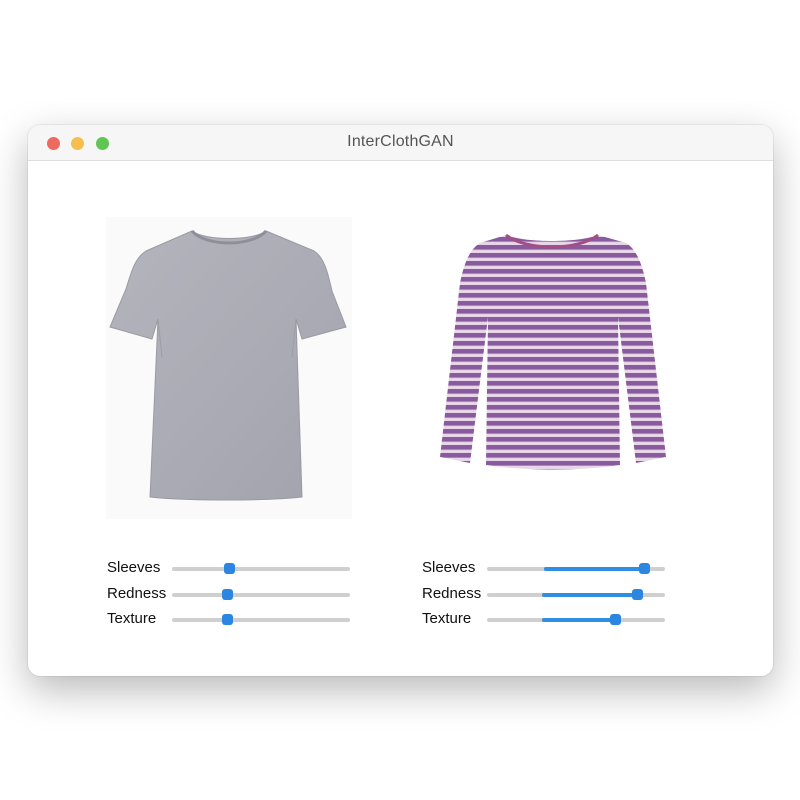  I want to click on original-garment-image, so click(229, 368).